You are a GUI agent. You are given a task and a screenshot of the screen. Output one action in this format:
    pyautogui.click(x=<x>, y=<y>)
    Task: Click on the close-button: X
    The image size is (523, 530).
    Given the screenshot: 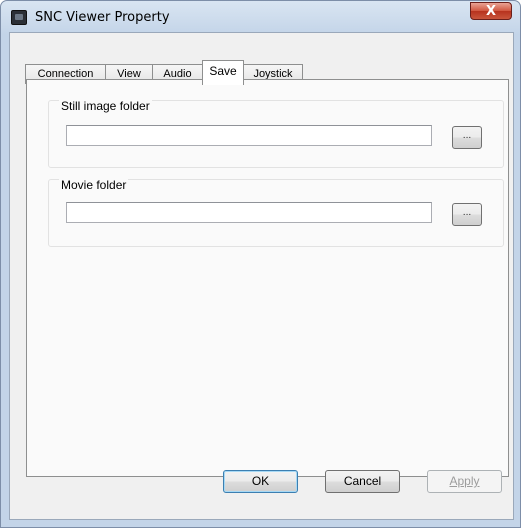 What is the action you would take?
    pyautogui.click(x=491, y=11)
    